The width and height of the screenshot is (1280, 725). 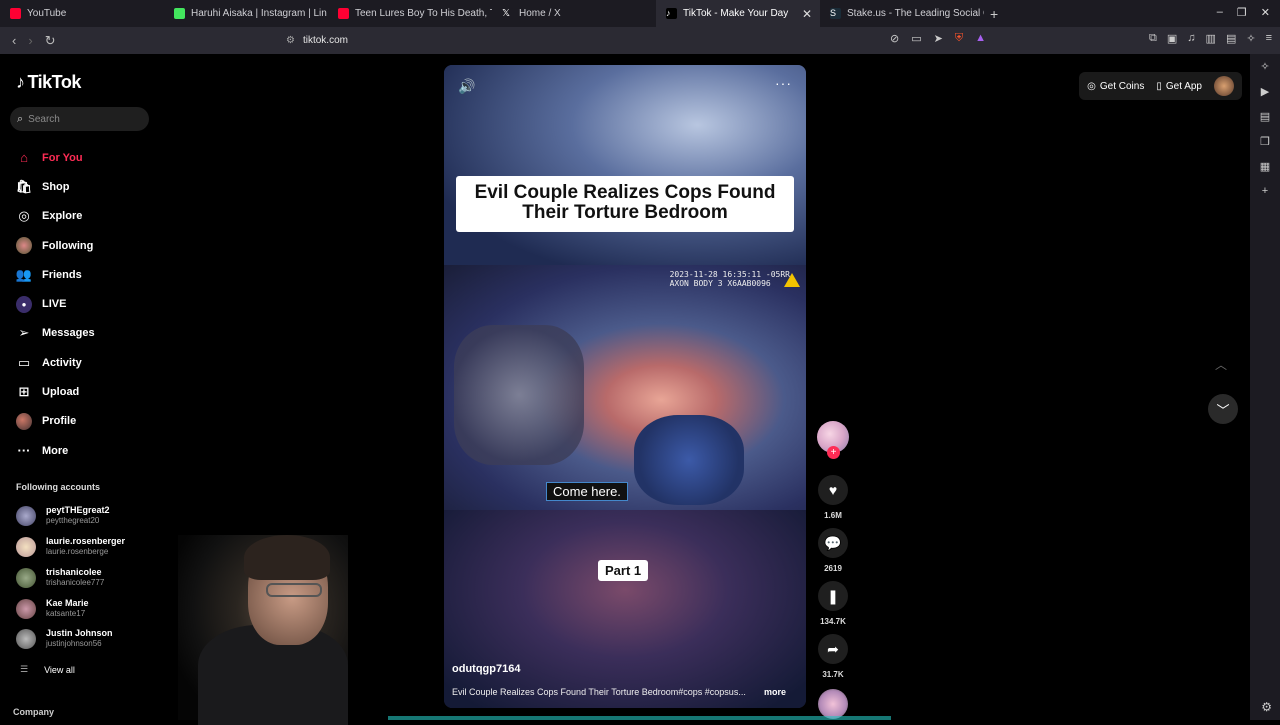 I want to click on header-actions: ◎ Get Coins ▯ Get App, so click(x=1160, y=86).